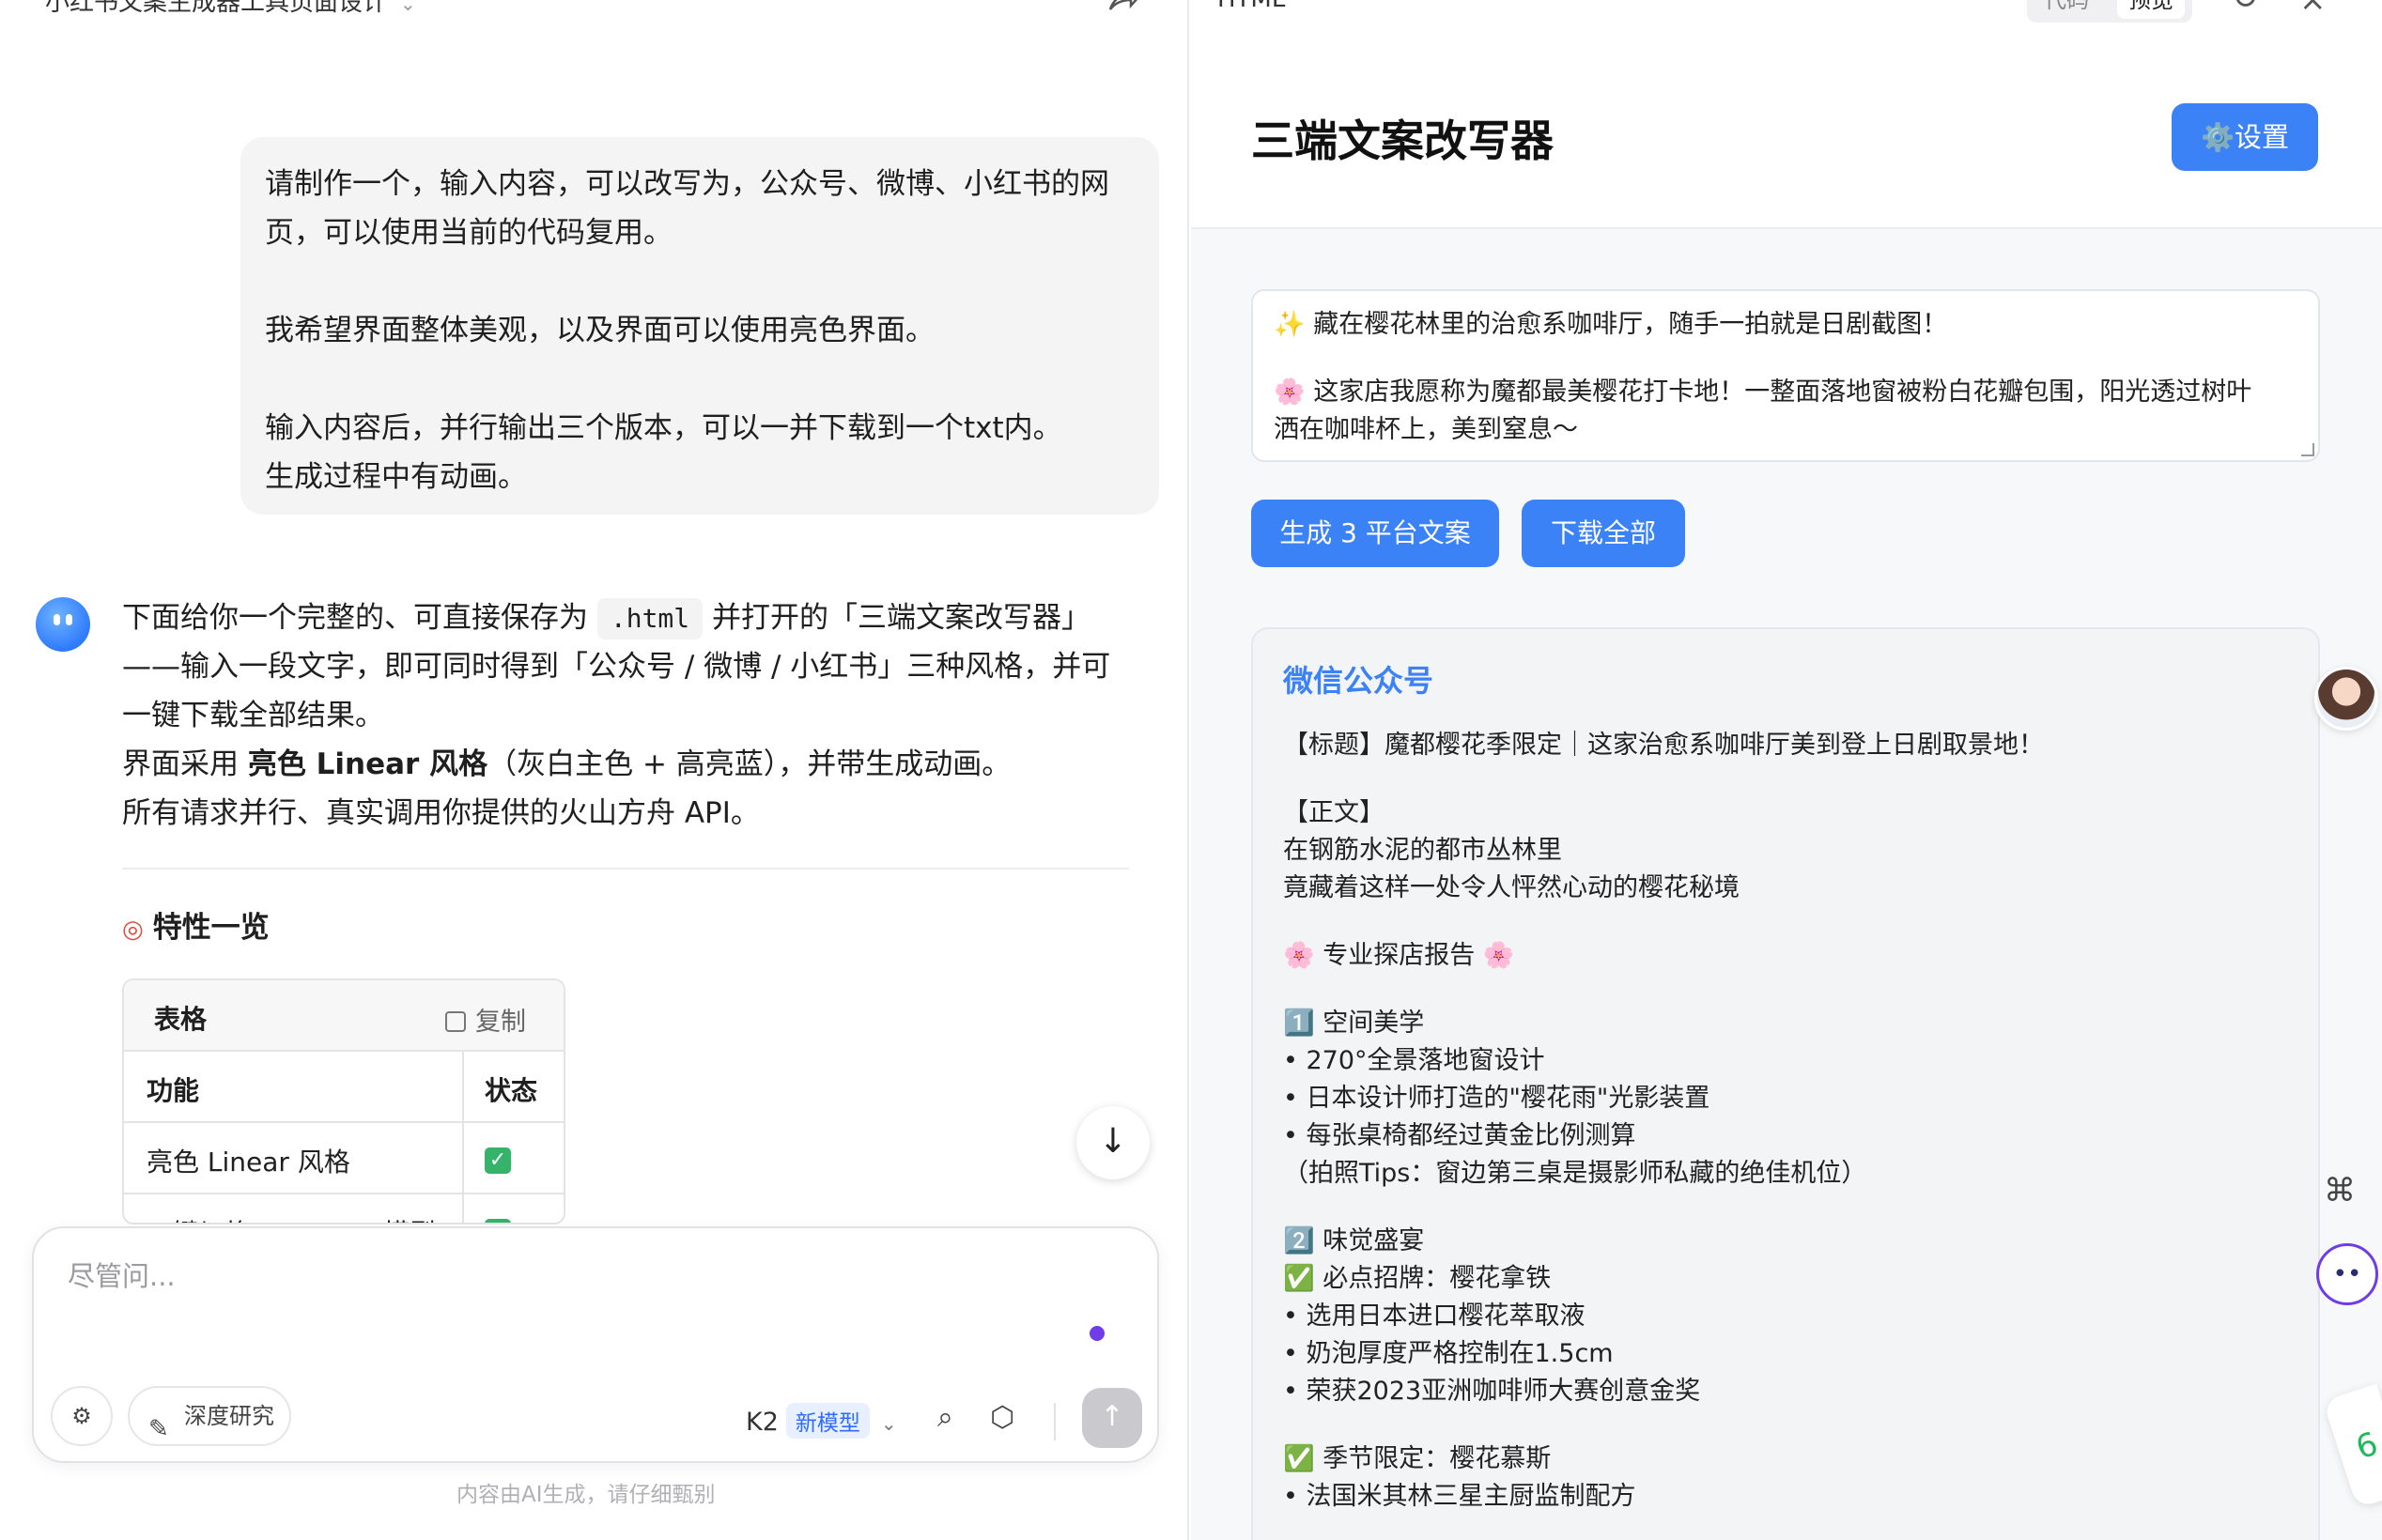 The width and height of the screenshot is (2382, 1540). Describe the element at coordinates (1434, 1316) in the screenshot. I see `card-line: • 选用日本进口樱花萃取液` at that location.